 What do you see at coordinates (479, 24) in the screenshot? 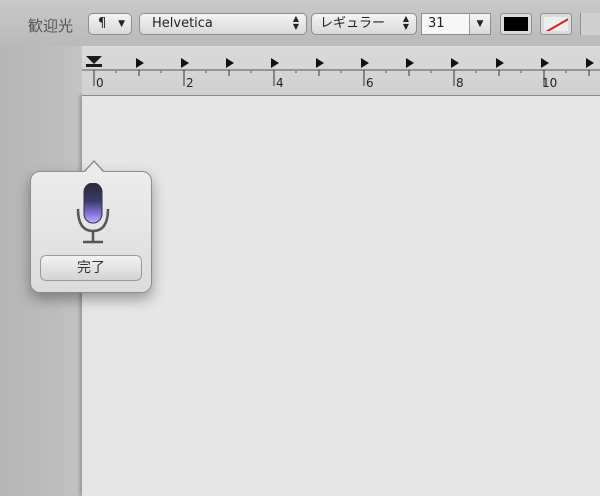
I see `triangle-down-icon: ▼` at bounding box center [479, 24].